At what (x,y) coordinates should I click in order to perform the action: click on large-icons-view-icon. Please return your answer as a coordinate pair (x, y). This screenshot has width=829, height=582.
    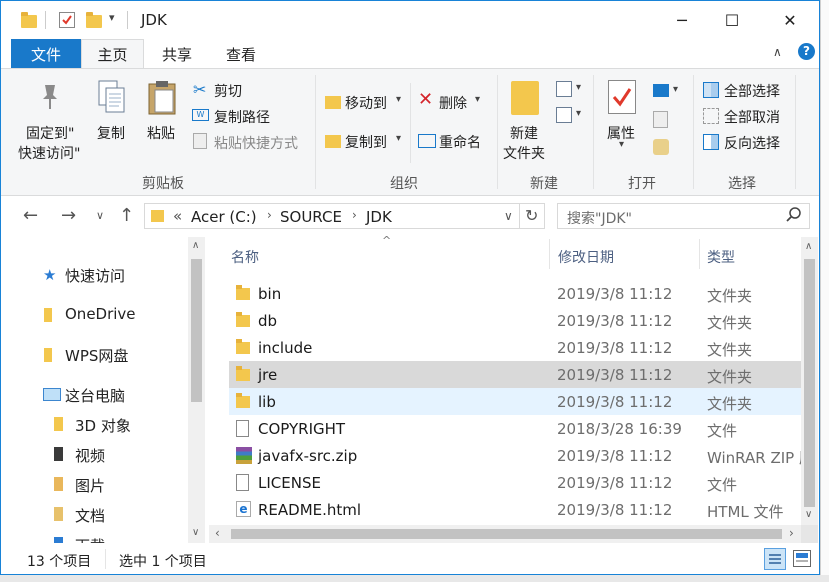
    Looking at the image, I should click on (802, 558).